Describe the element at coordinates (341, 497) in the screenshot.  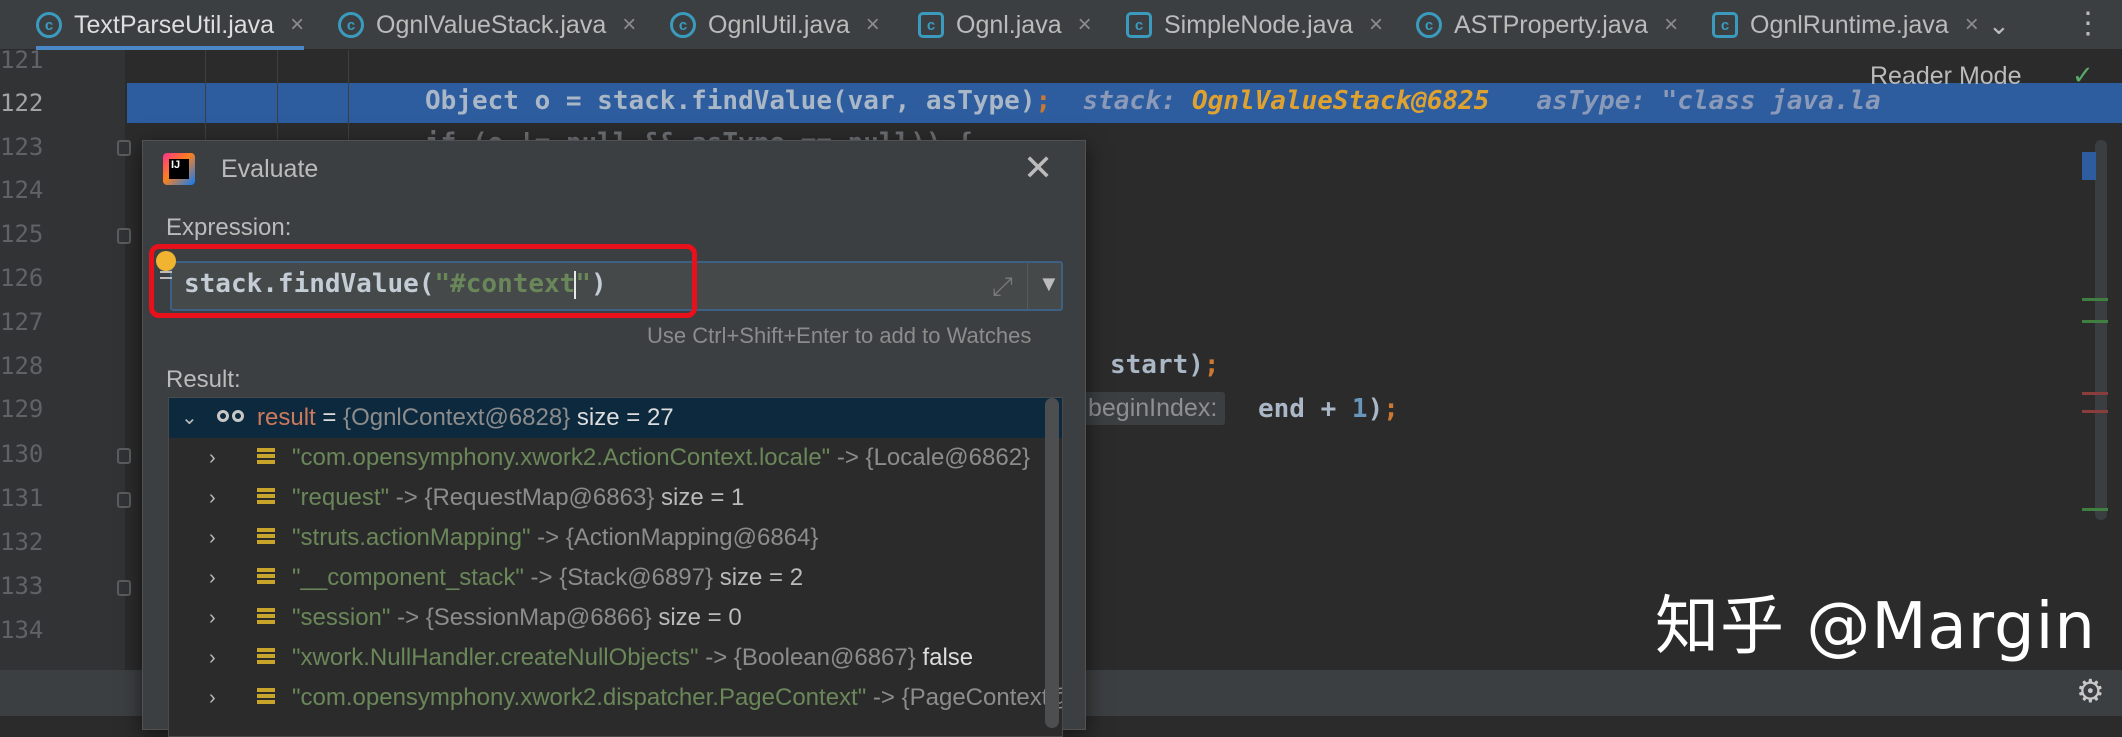
I see `entry-key: "request"` at that location.